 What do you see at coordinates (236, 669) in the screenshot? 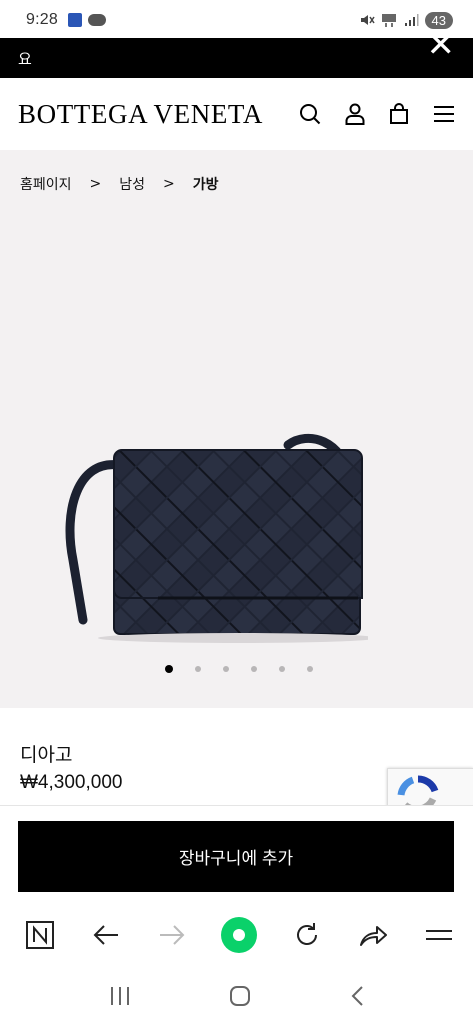
I see `carousel-indicators` at bounding box center [236, 669].